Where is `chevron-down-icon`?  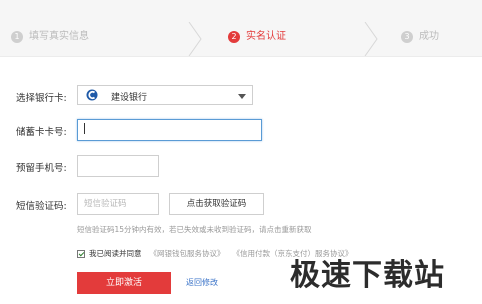 chevron-down-icon is located at coordinates (242, 96).